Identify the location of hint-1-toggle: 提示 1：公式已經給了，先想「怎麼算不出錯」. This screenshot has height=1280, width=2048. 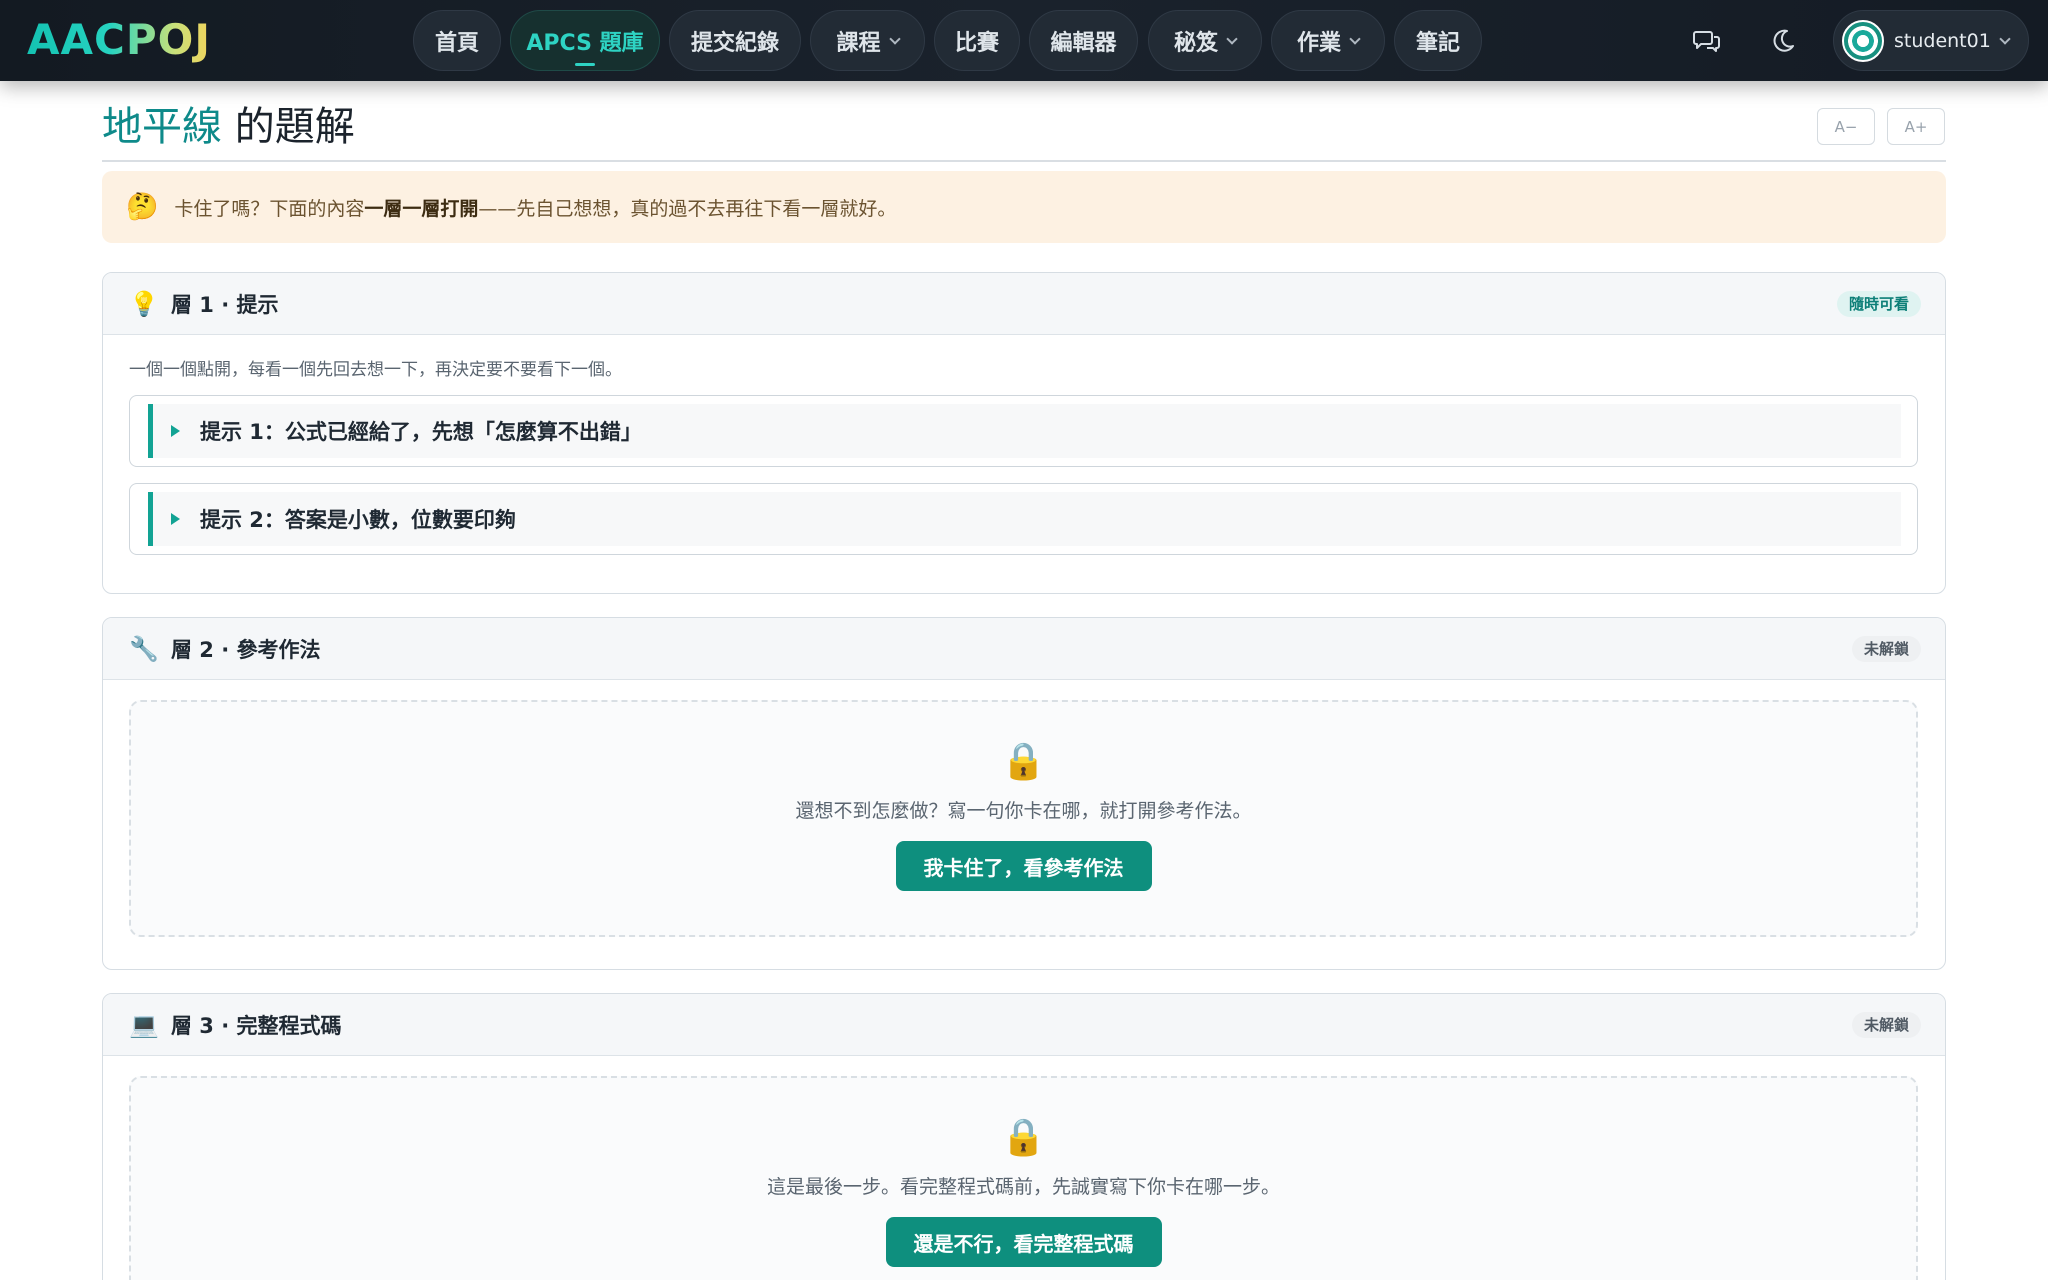
(1023, 431).